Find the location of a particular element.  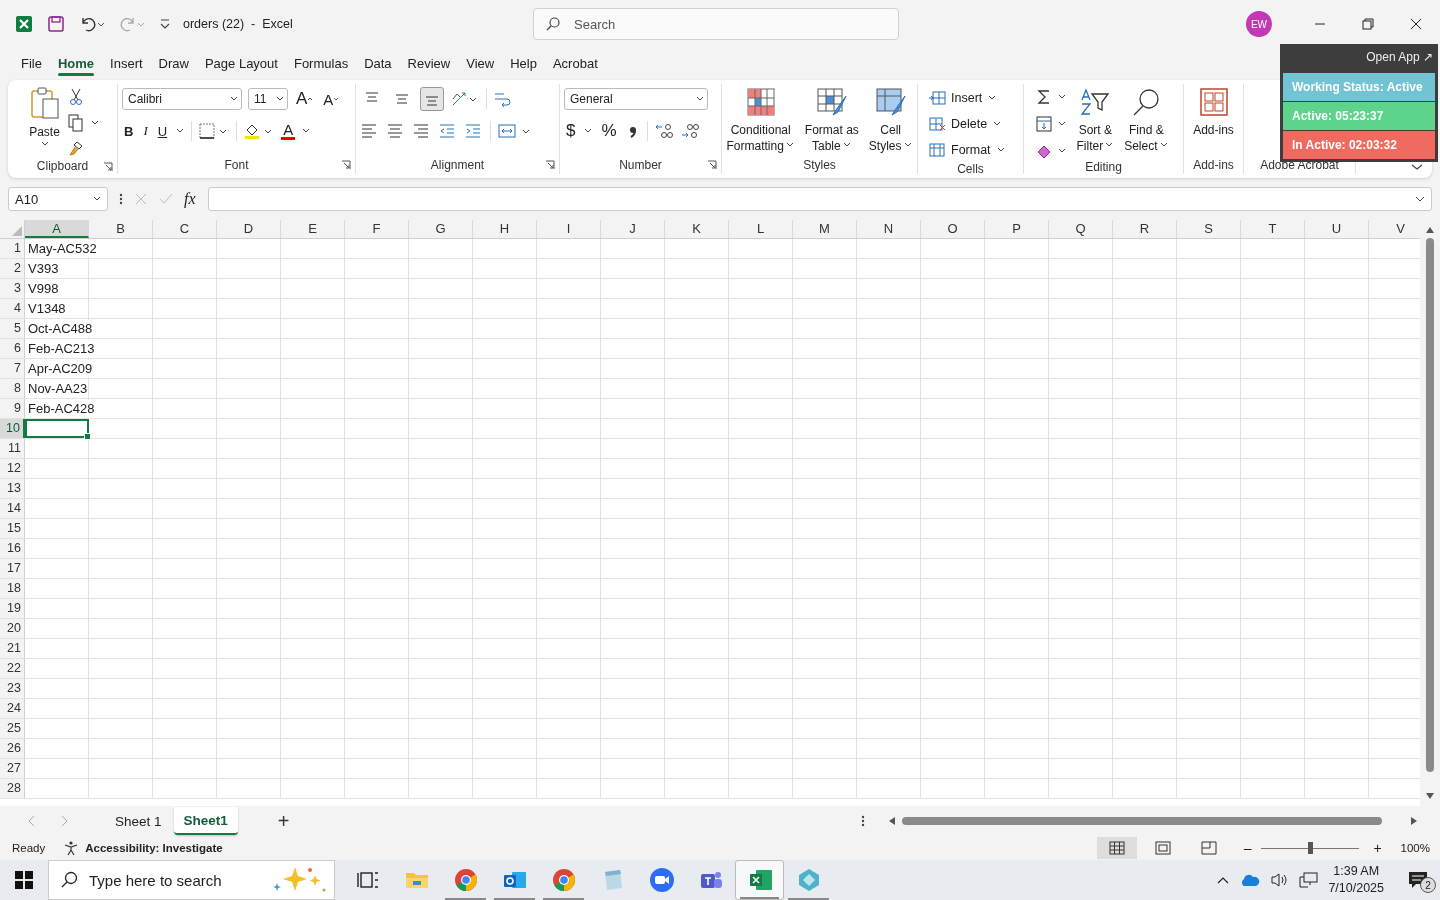

ribbon-tab: Insert is located at coordinates (126, 63).